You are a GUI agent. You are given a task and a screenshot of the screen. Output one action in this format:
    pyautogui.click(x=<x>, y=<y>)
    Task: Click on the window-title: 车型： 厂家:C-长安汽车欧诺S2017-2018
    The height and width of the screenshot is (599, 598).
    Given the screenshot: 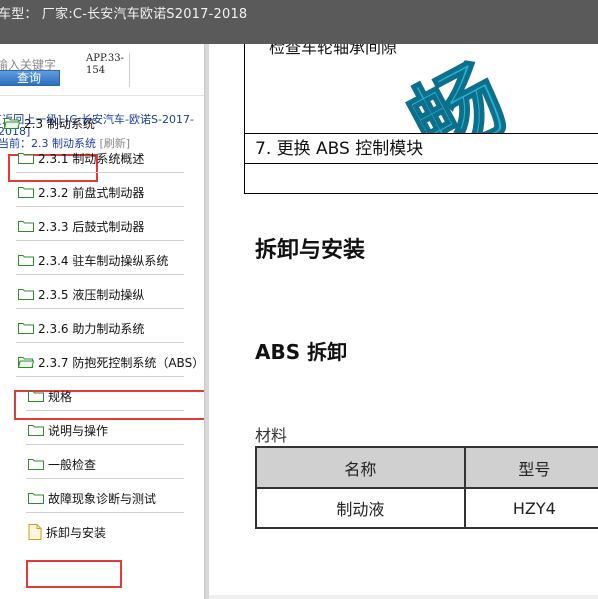 What is the action you would take?
    pyautogui.click(x=124, y=14)
    